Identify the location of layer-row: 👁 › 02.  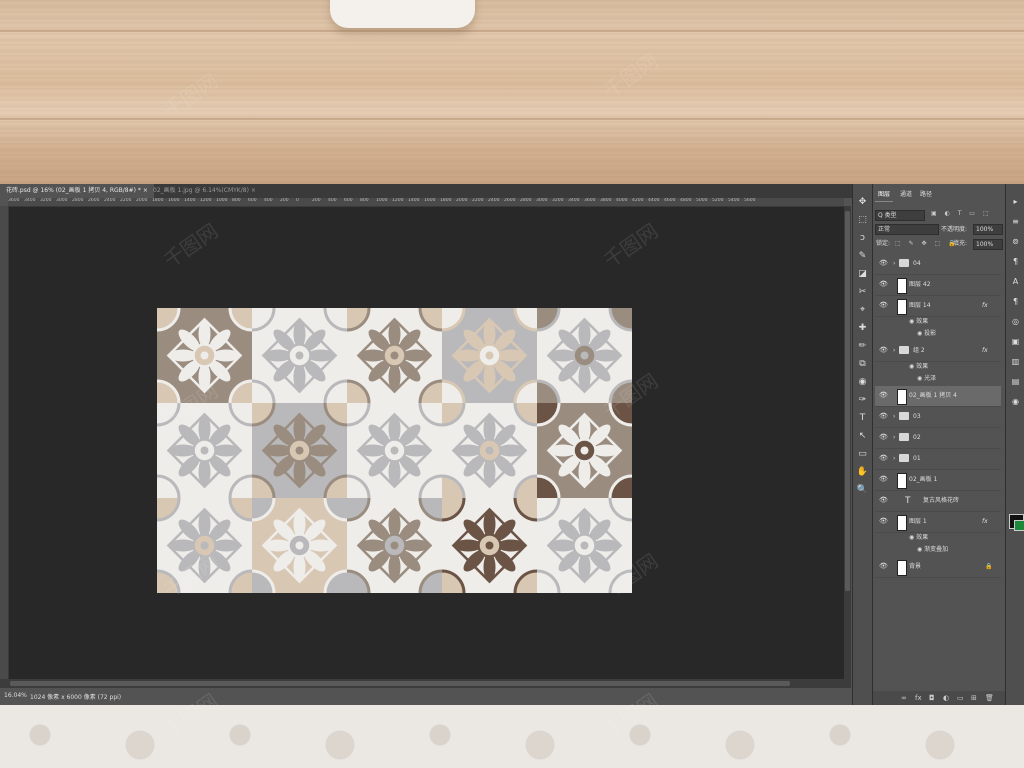
(938, 438).